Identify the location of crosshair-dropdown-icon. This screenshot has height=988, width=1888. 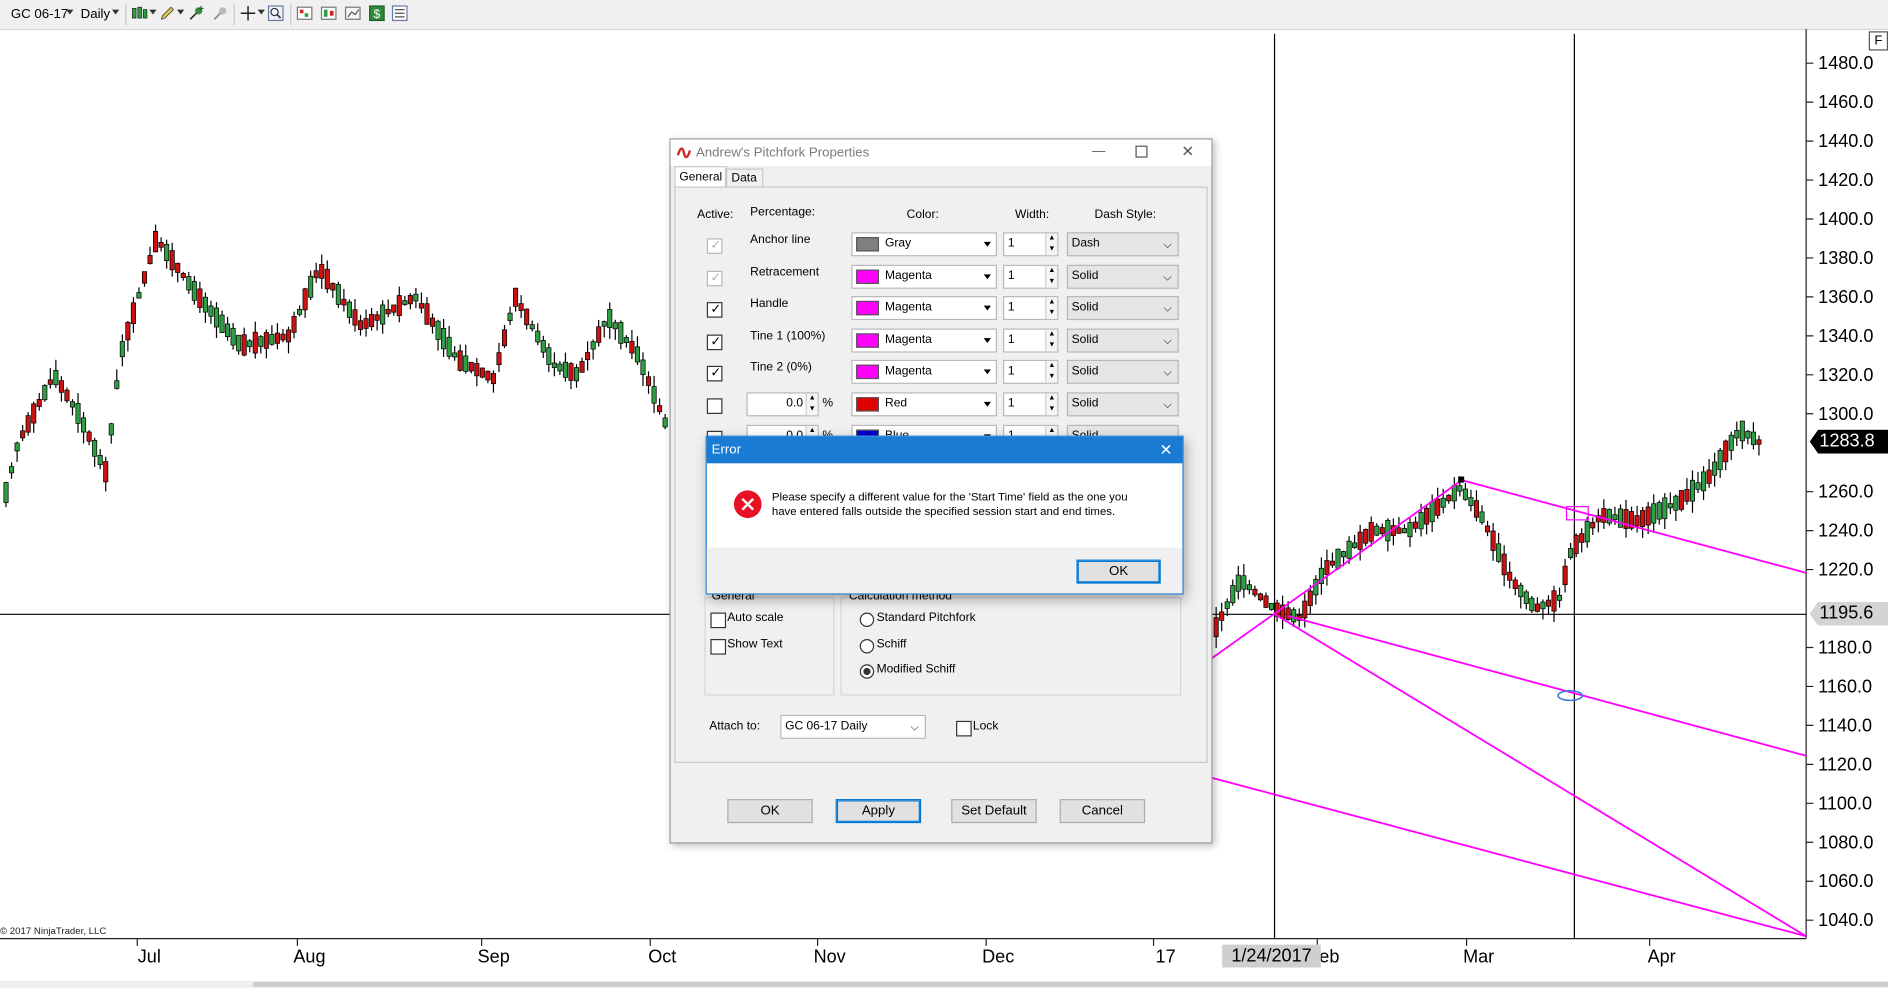
(261, 12).